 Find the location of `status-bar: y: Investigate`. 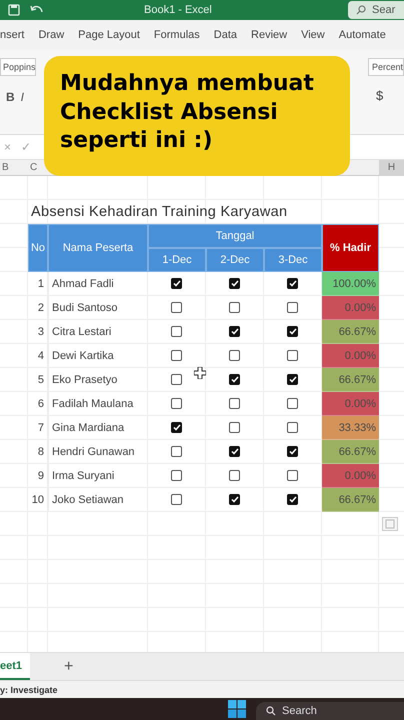

status-bar: y: Investigate is located at coordinates (202, 689).